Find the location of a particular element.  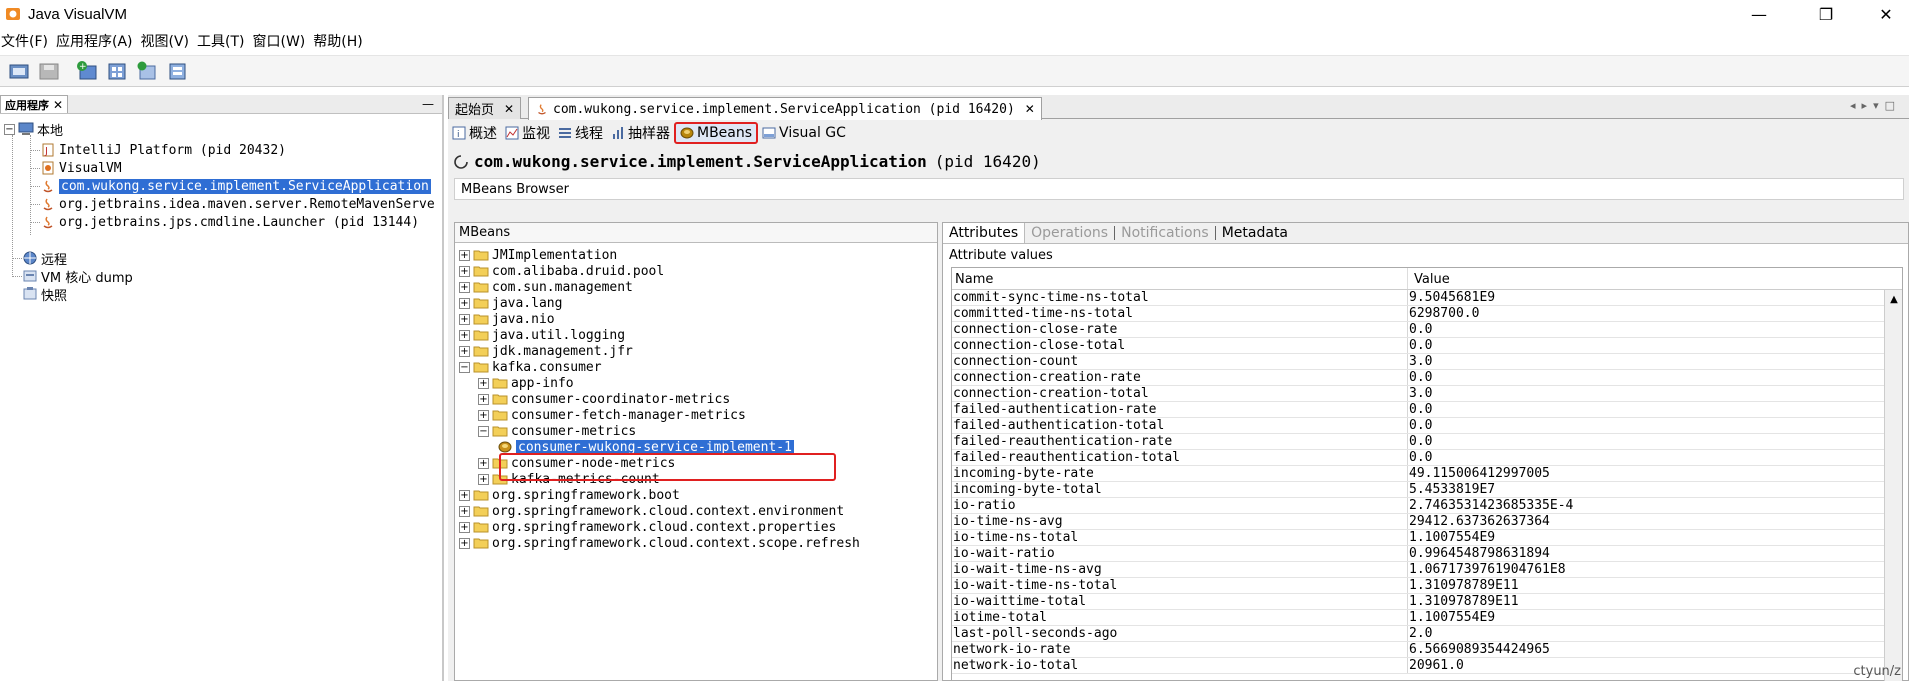

mbean-node: − kafka.consumer is located at coordinates (530, 367).